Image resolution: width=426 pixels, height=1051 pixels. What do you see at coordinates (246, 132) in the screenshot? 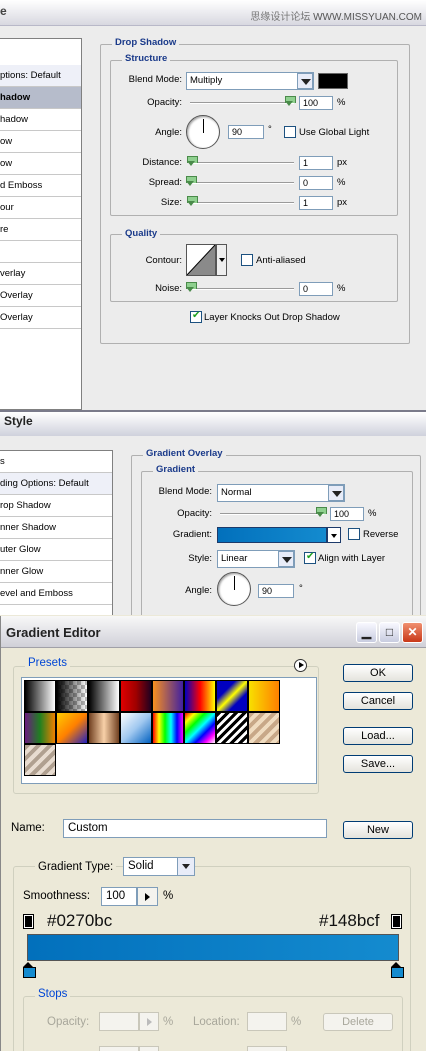
I see `angle-field: 90` at bounding box center [246, 132].